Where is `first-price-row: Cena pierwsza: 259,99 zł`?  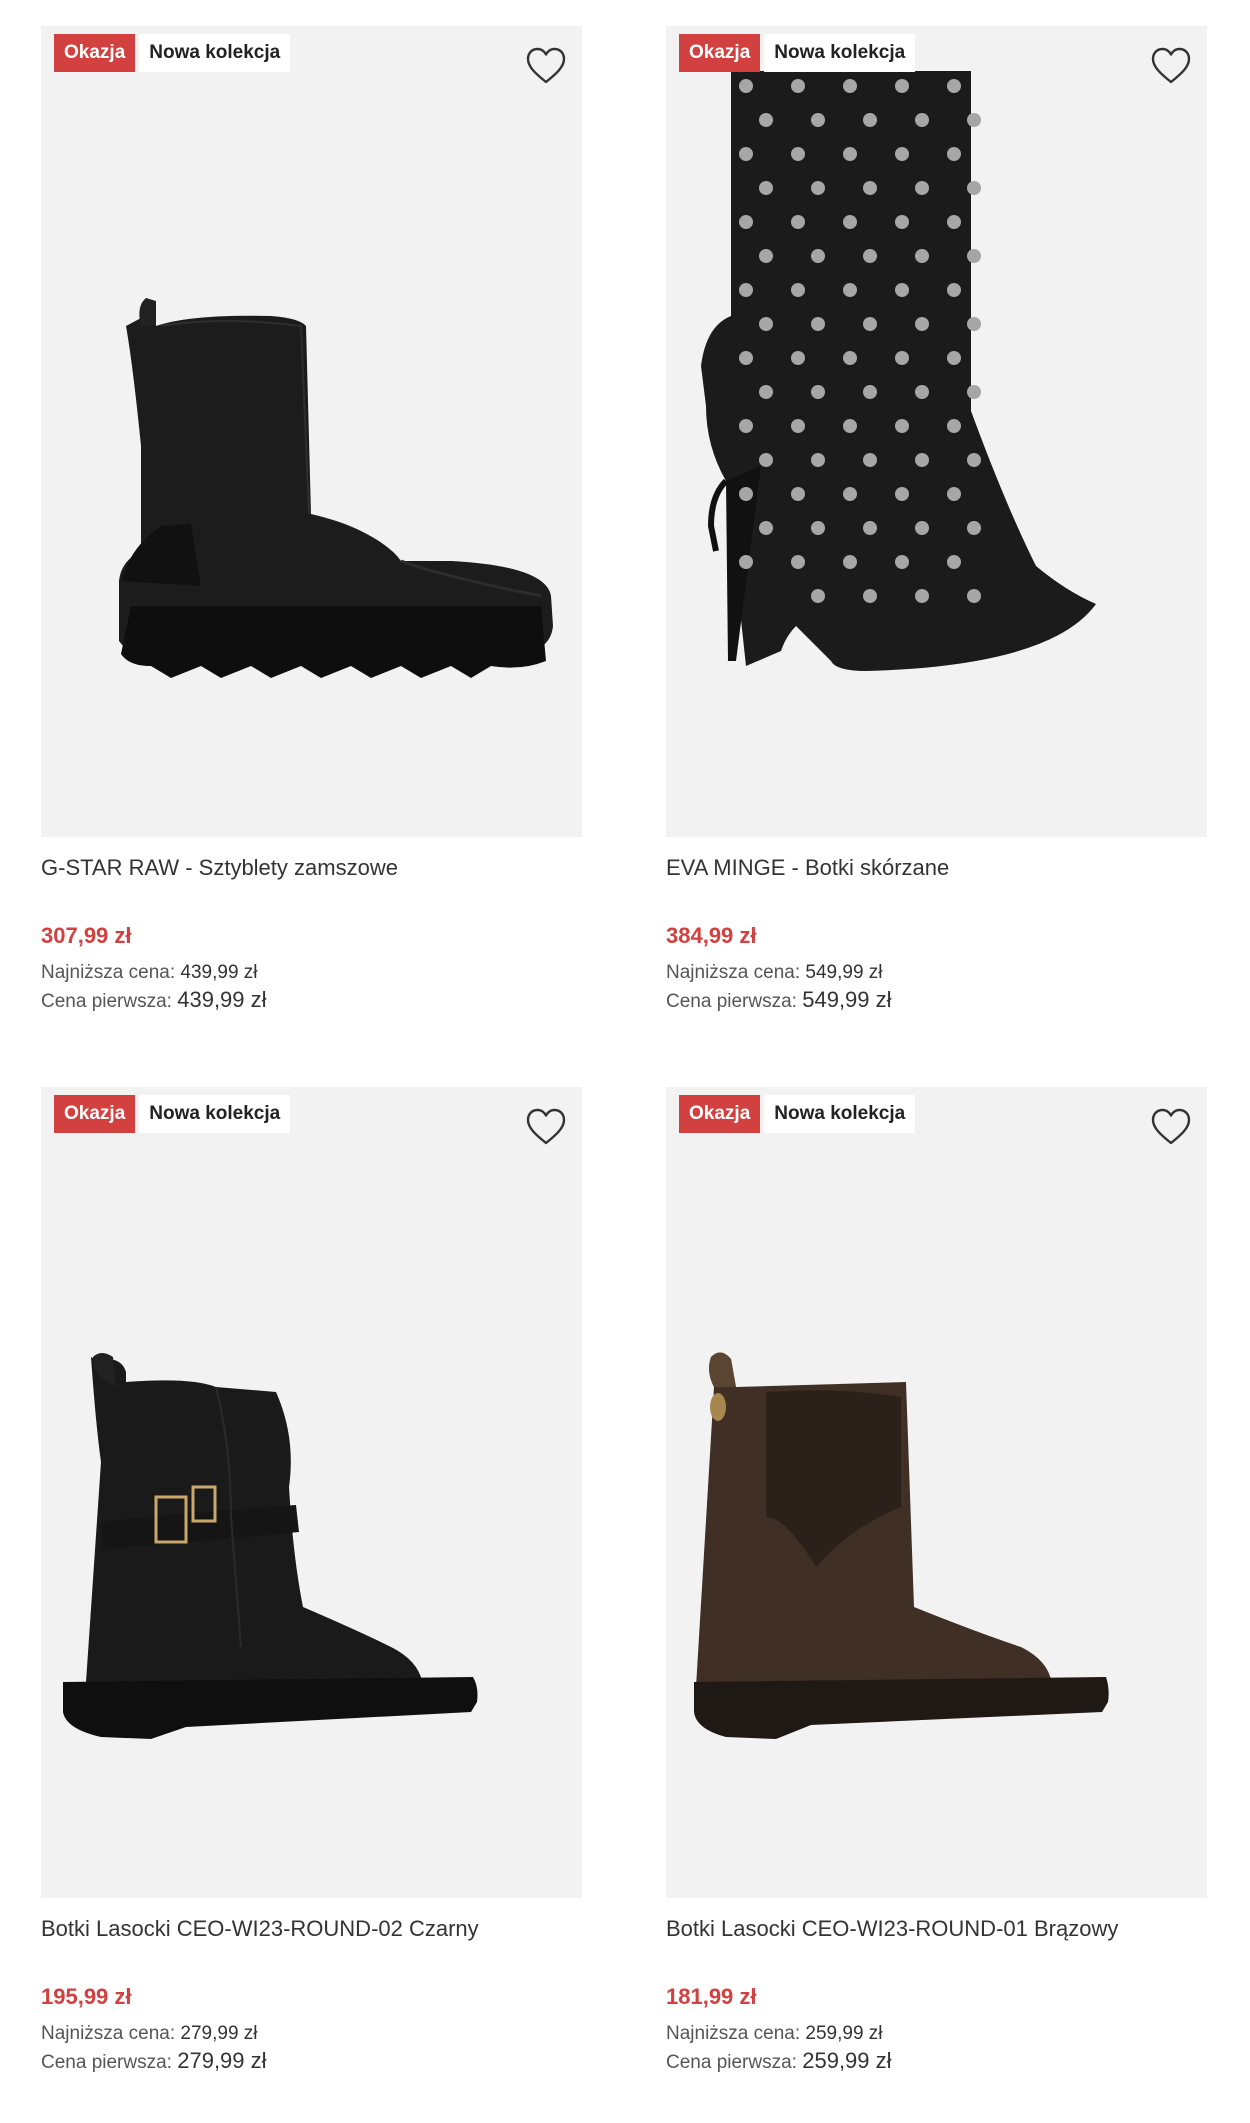 first-price-row: Cena pierwsza: 259,99 zł is located at coordinates (936, 2061).